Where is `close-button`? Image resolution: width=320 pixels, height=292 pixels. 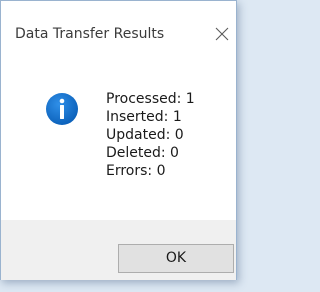
close-button is located at coordinates (222, 34).